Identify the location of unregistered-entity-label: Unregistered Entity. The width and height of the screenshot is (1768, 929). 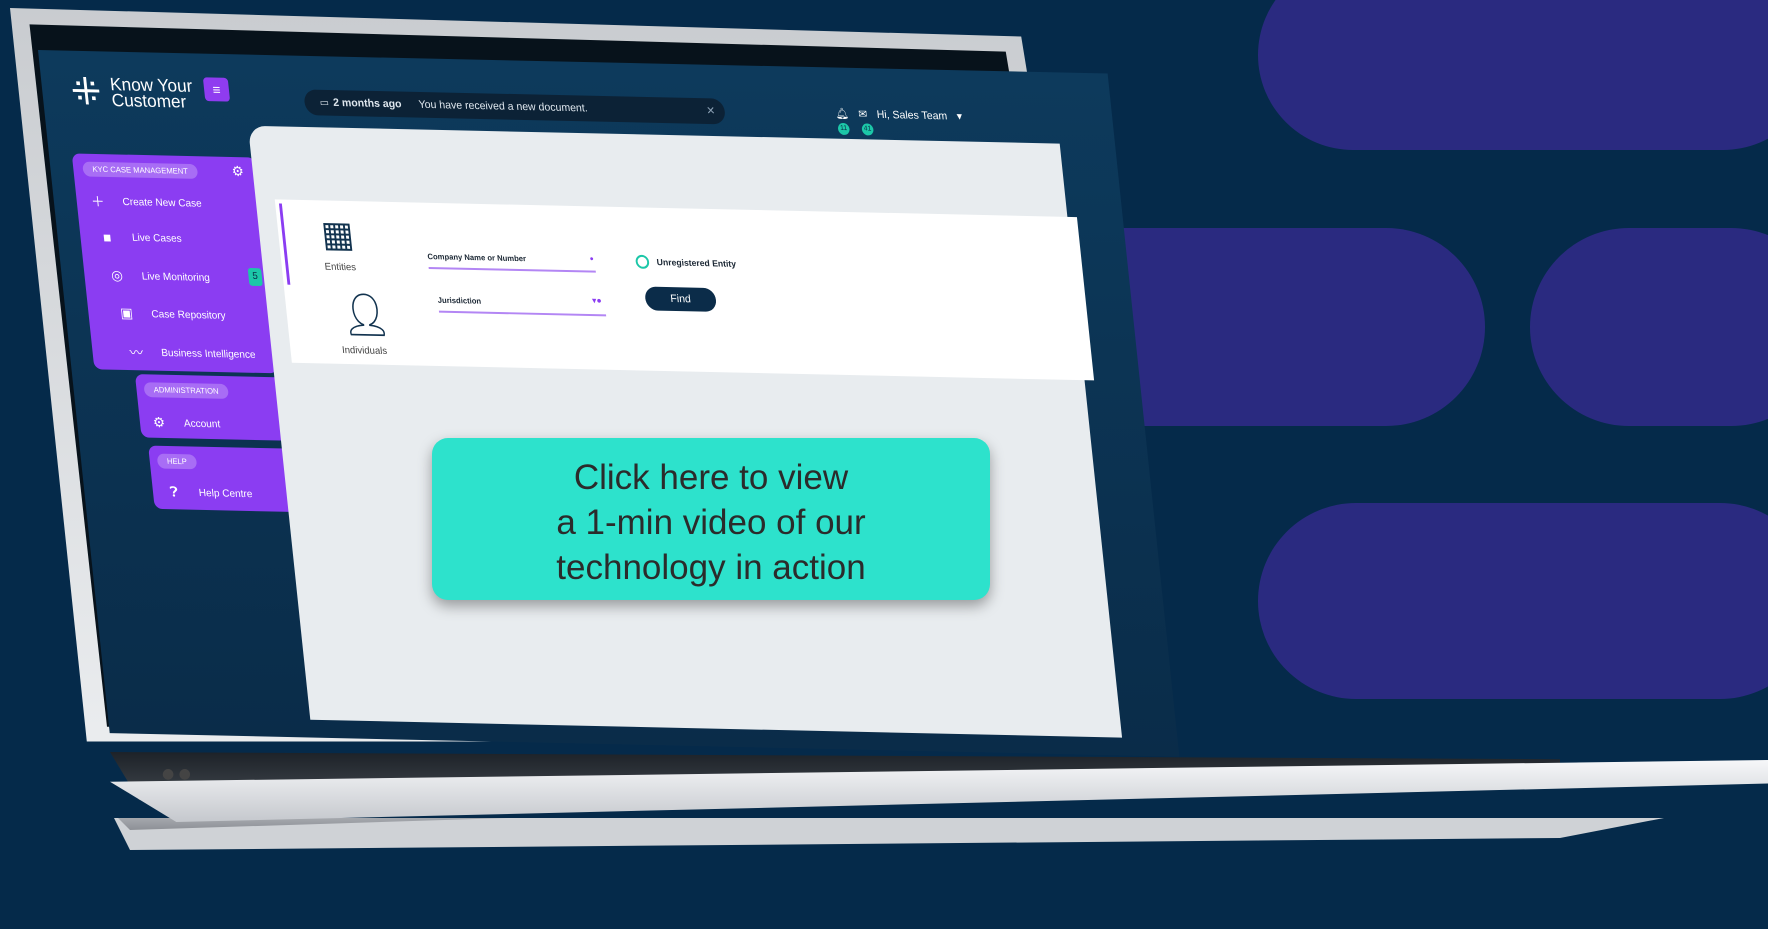
(696, 263).